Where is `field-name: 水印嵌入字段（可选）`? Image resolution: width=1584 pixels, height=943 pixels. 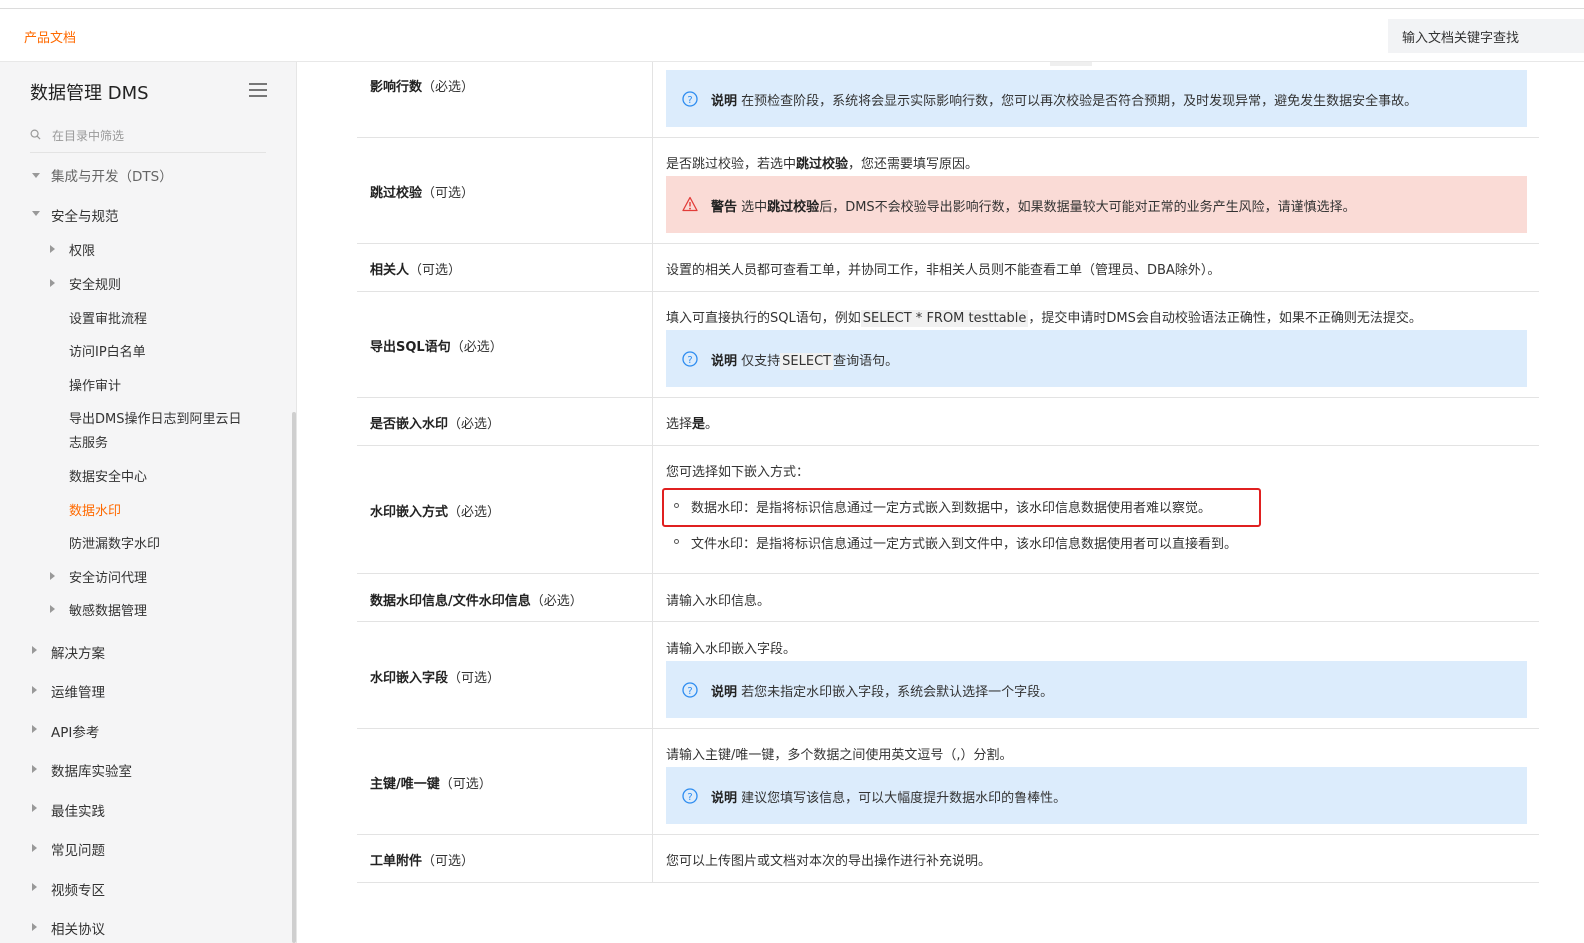
field-name: 水印嵌入字段（可选） is located at coordinates (435, 678).